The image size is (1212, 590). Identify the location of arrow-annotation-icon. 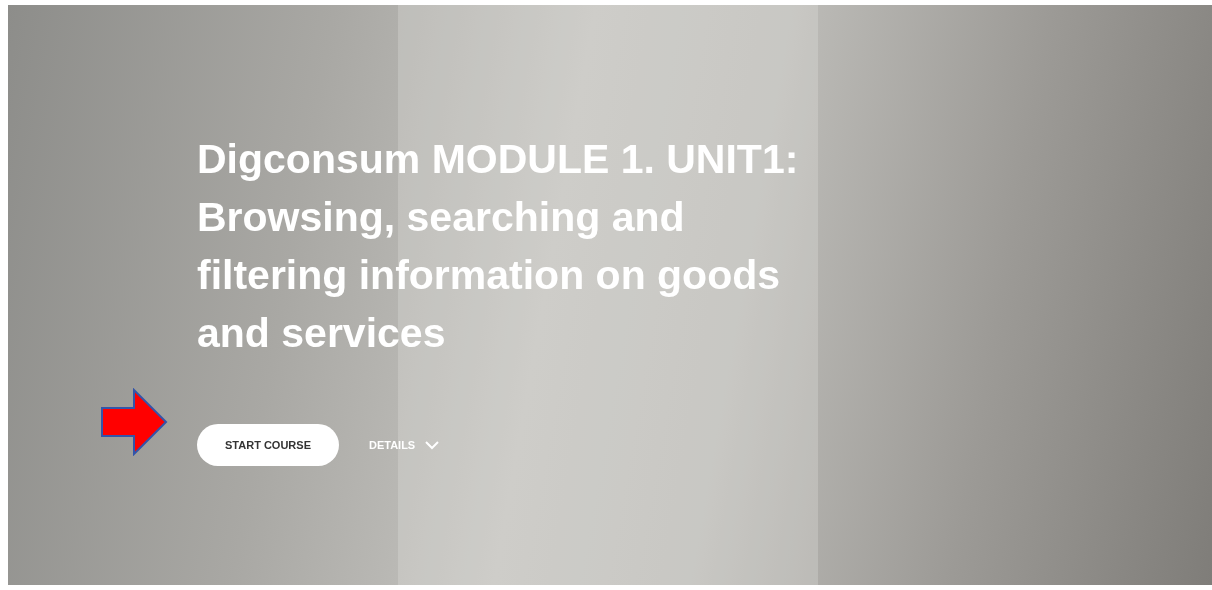
(134, 422).